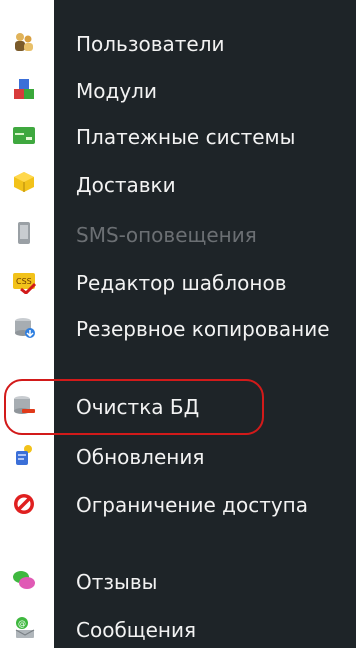  What do you see at coordinates (186, 137) in the screenshot?
I see `menu-item-label: Платежные системы` at bounding box center [186, 137].